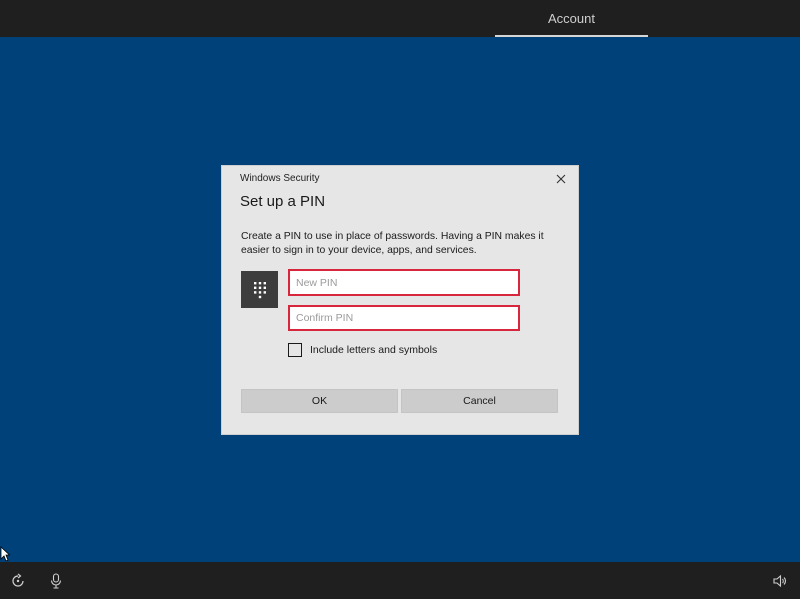 The width and height of the screenshot is (800, 599). What do you see at coordinates (374, 350) in the screenshot?
I see `include-letters-label: Include letters and symbols` at bounding box center [374, 350].